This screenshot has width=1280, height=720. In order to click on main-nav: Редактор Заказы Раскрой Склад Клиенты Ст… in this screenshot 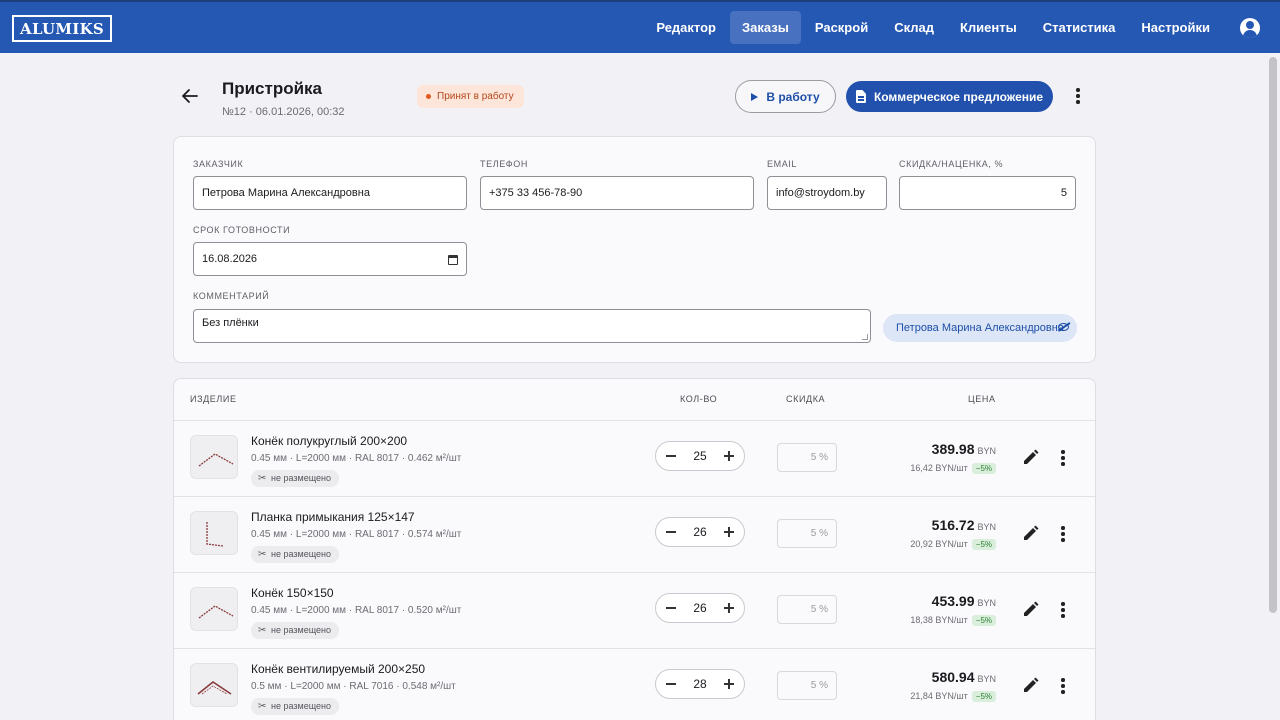, I will do `click(933, 27)`.